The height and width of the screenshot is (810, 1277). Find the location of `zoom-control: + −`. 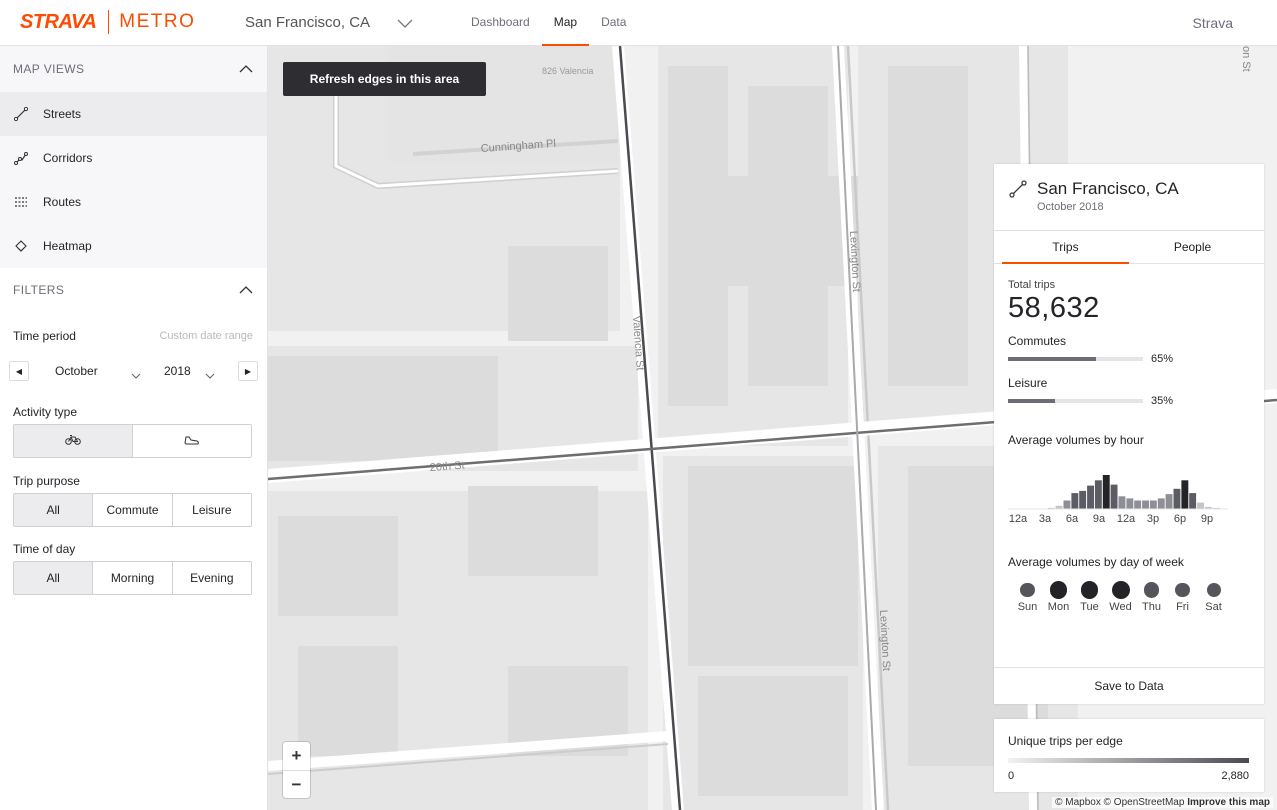

zoom-control: + − is located at coordinates (296, 770).